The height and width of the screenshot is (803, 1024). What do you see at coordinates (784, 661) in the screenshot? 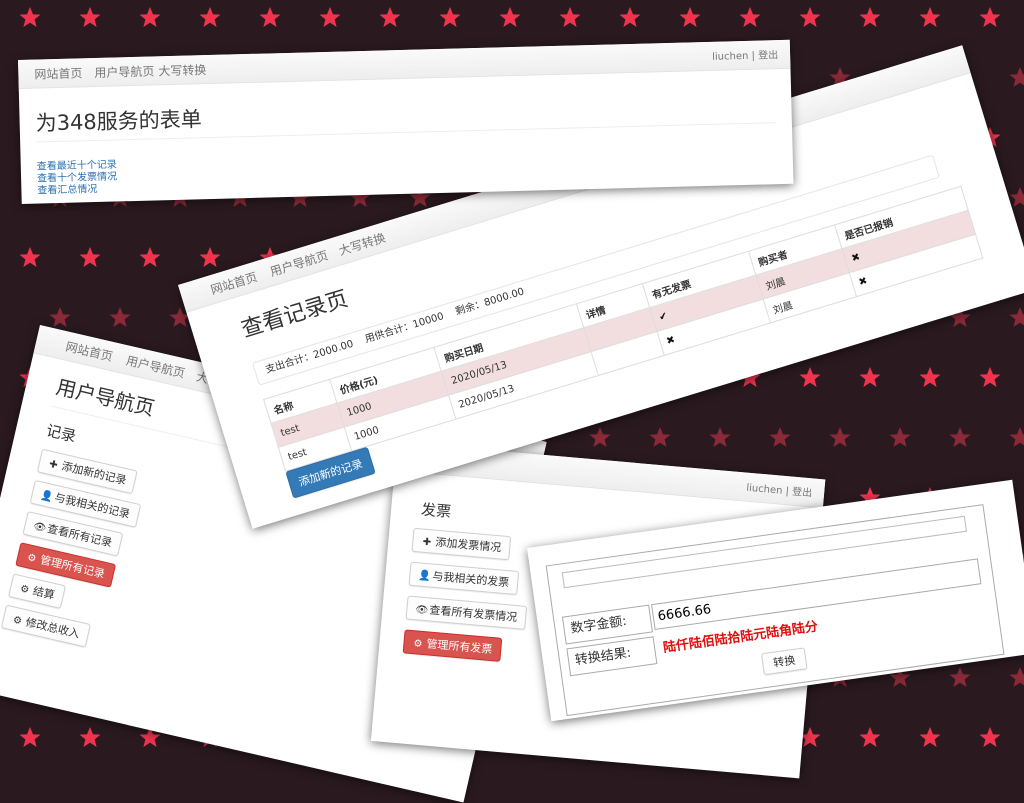
I see `convert-button: 转换` at bounding box center [784, 661].